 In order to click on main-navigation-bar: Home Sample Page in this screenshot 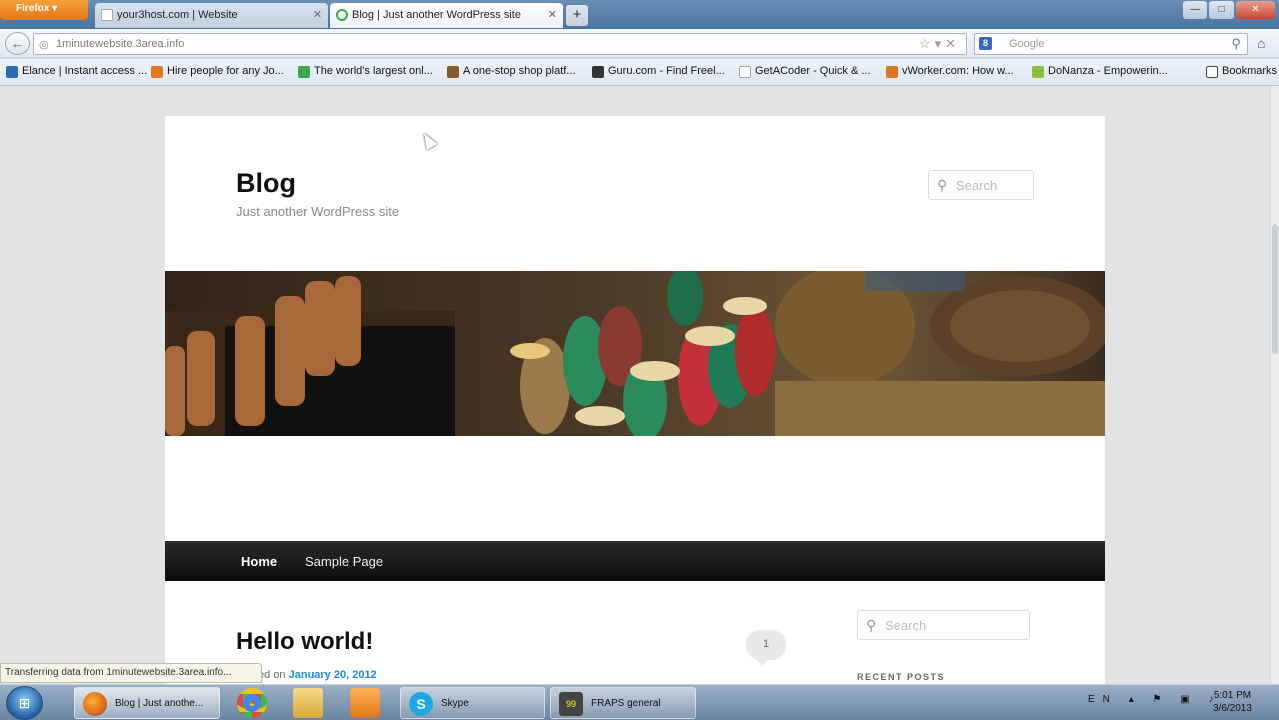, I will do `click(635, 561)`.